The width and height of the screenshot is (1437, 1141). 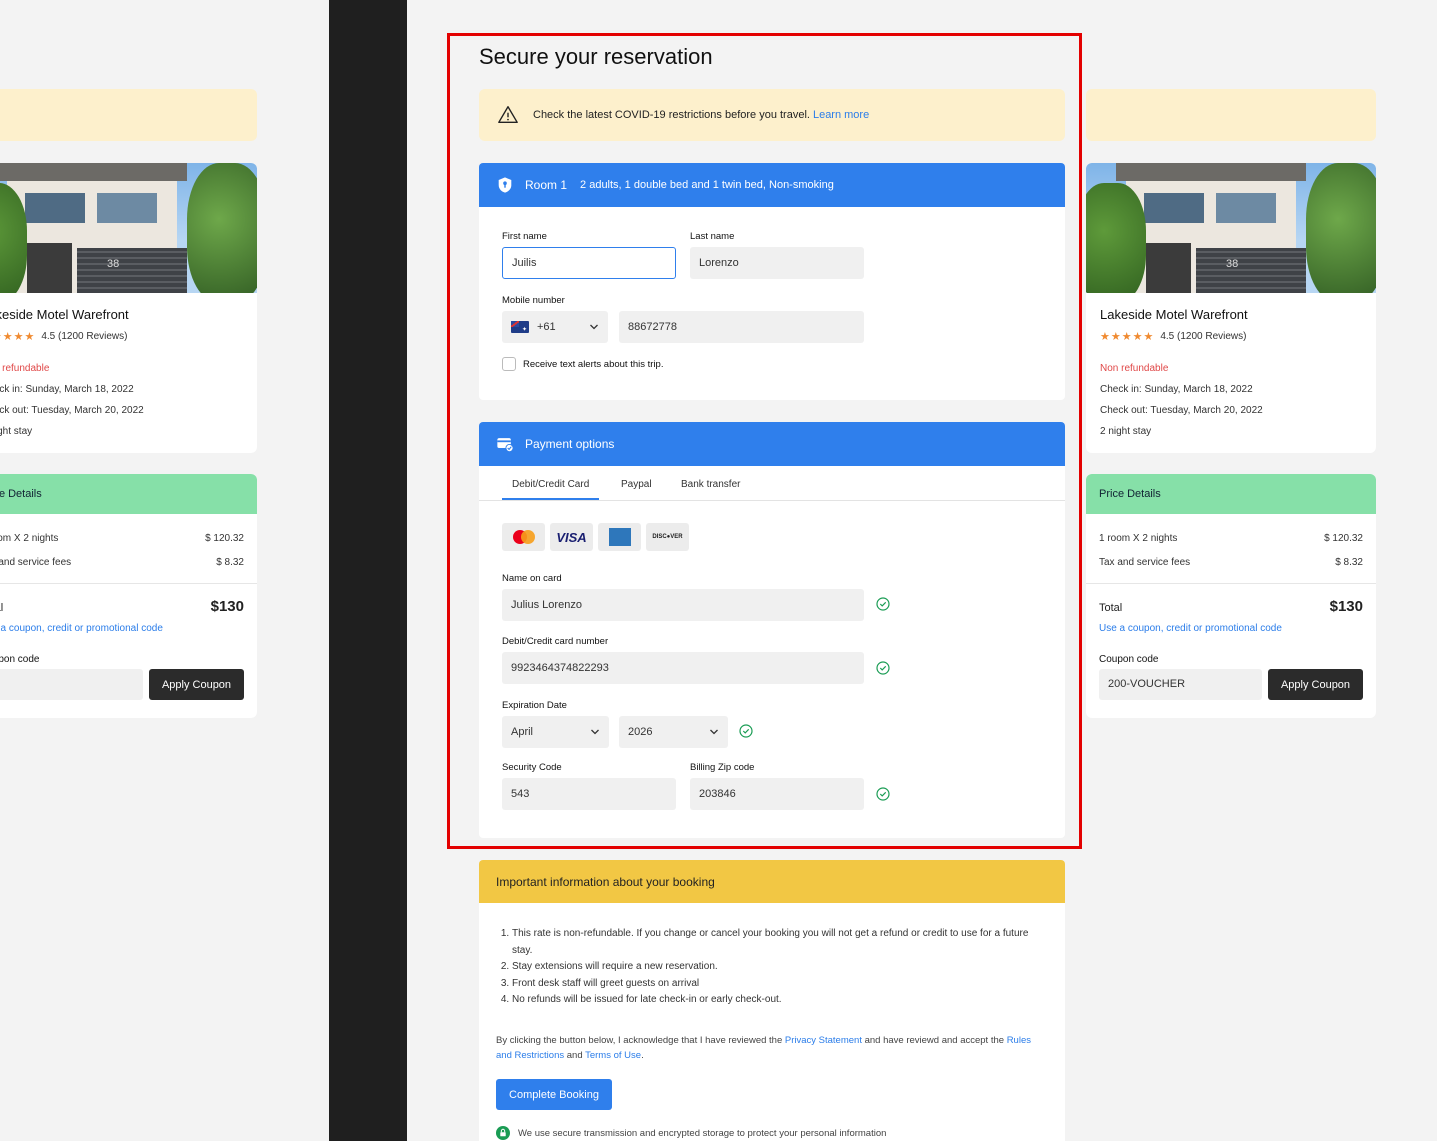 What do you see at coordinates (841, 115) in the screenshot?
I see `learn-more-link: Learn more` at bounding box center [841, 115].